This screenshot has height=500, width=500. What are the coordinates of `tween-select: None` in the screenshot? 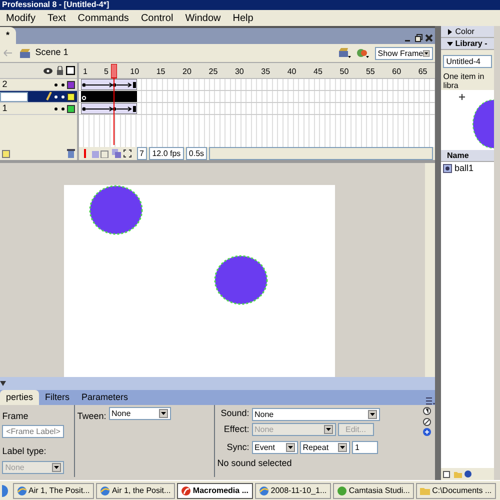 It's located at (139, 413).